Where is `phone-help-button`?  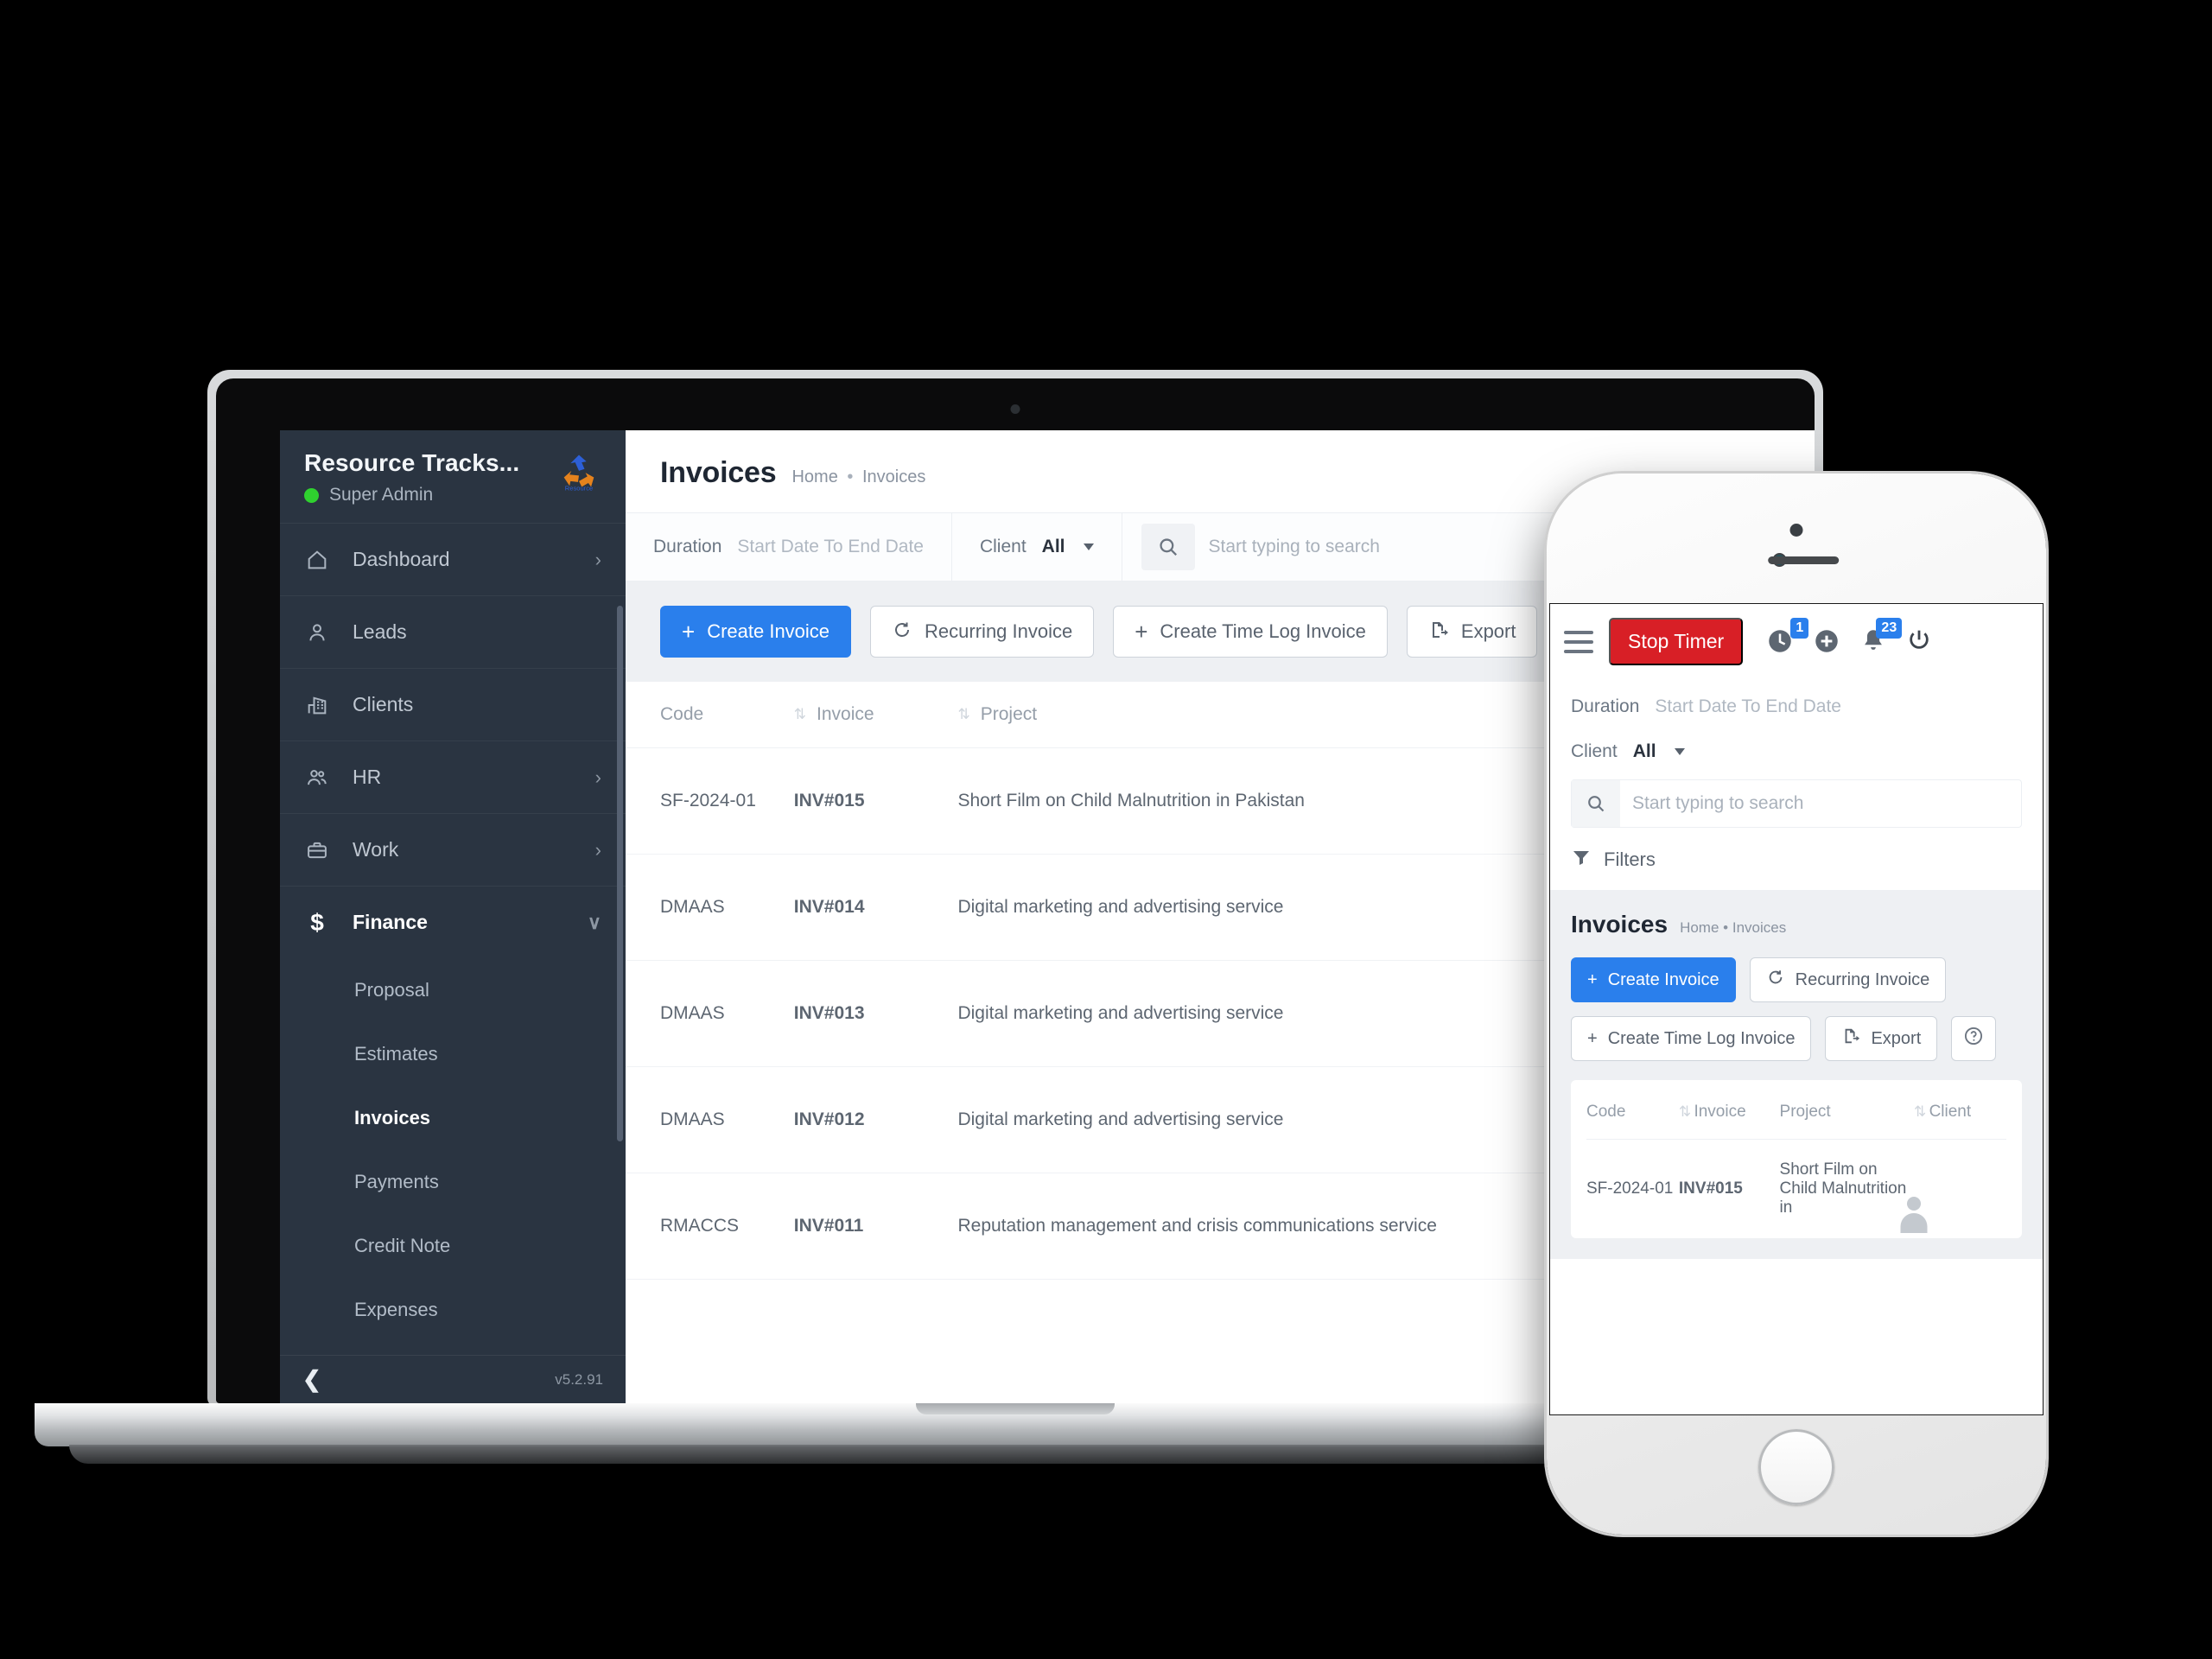 phone-help-button is located at coordinates (1974, 1038).